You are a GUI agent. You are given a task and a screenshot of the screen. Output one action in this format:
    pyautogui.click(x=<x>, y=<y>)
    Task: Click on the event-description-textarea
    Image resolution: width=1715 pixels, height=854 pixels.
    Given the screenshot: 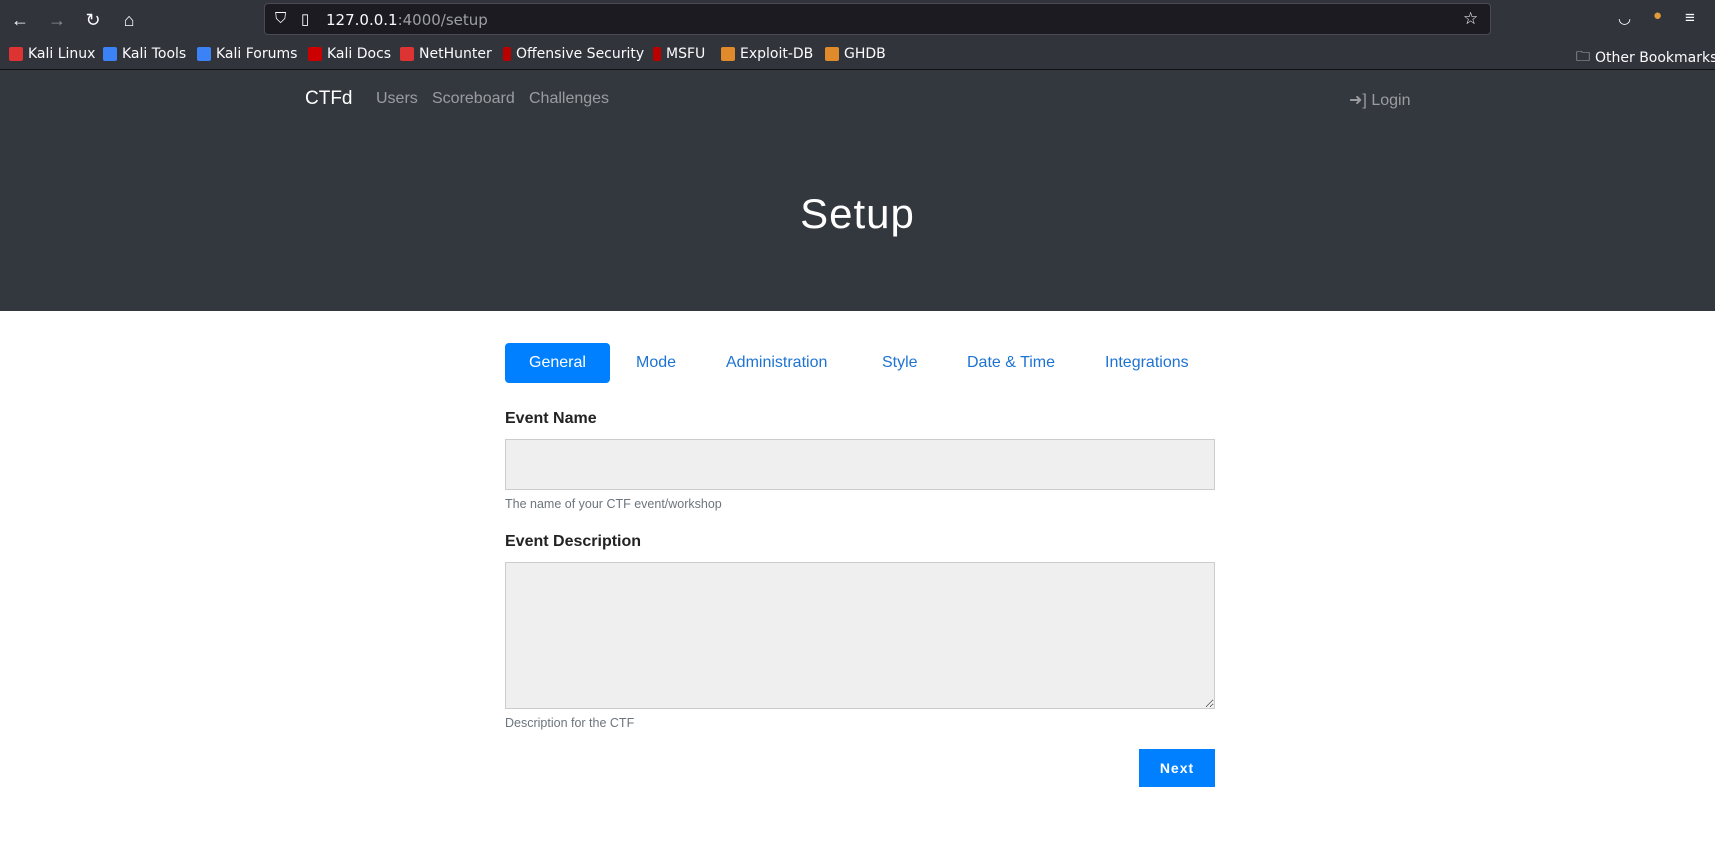 What is the action you would take?
    pyautogui.click(x=860, y=635)
    